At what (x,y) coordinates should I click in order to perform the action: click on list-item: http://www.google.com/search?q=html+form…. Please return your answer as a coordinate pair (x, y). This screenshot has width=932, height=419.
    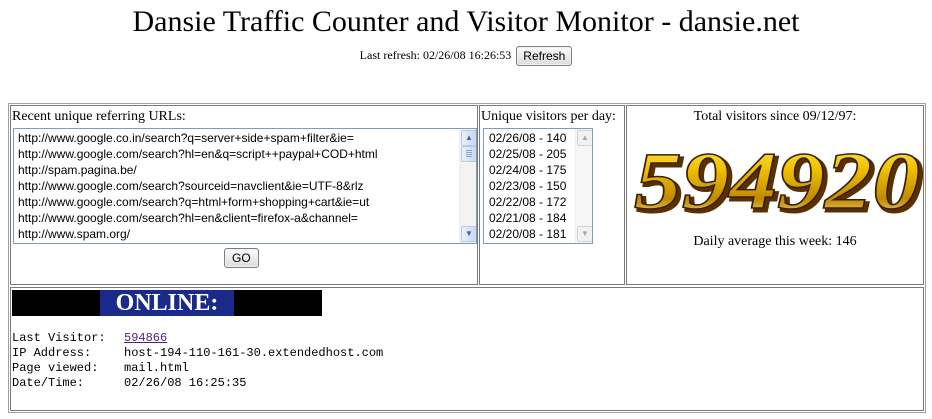
    Looking at the image, I should click on (238, 202).